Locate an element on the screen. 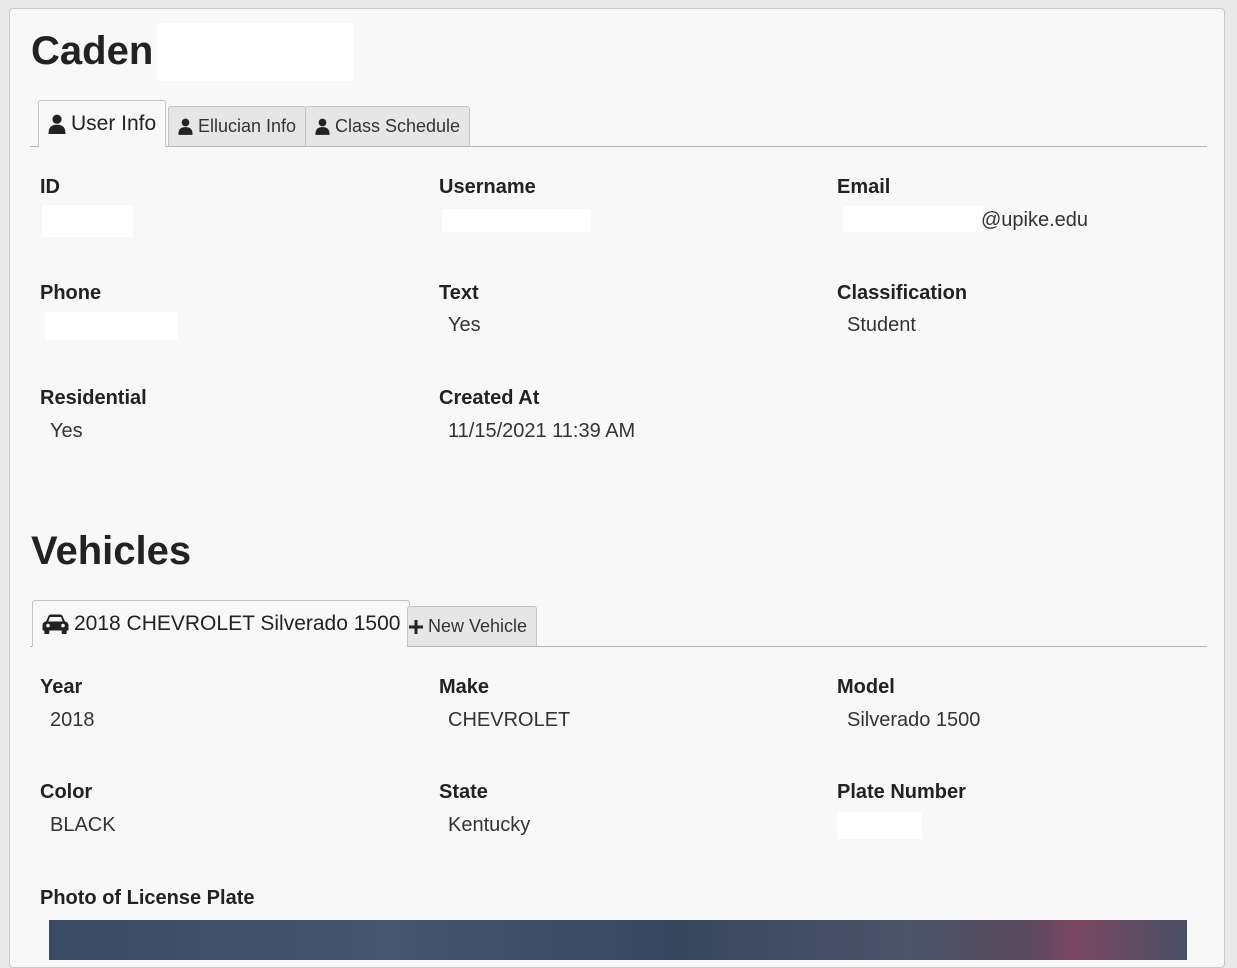  redacted-id-value is located at coordinates (87, 221).